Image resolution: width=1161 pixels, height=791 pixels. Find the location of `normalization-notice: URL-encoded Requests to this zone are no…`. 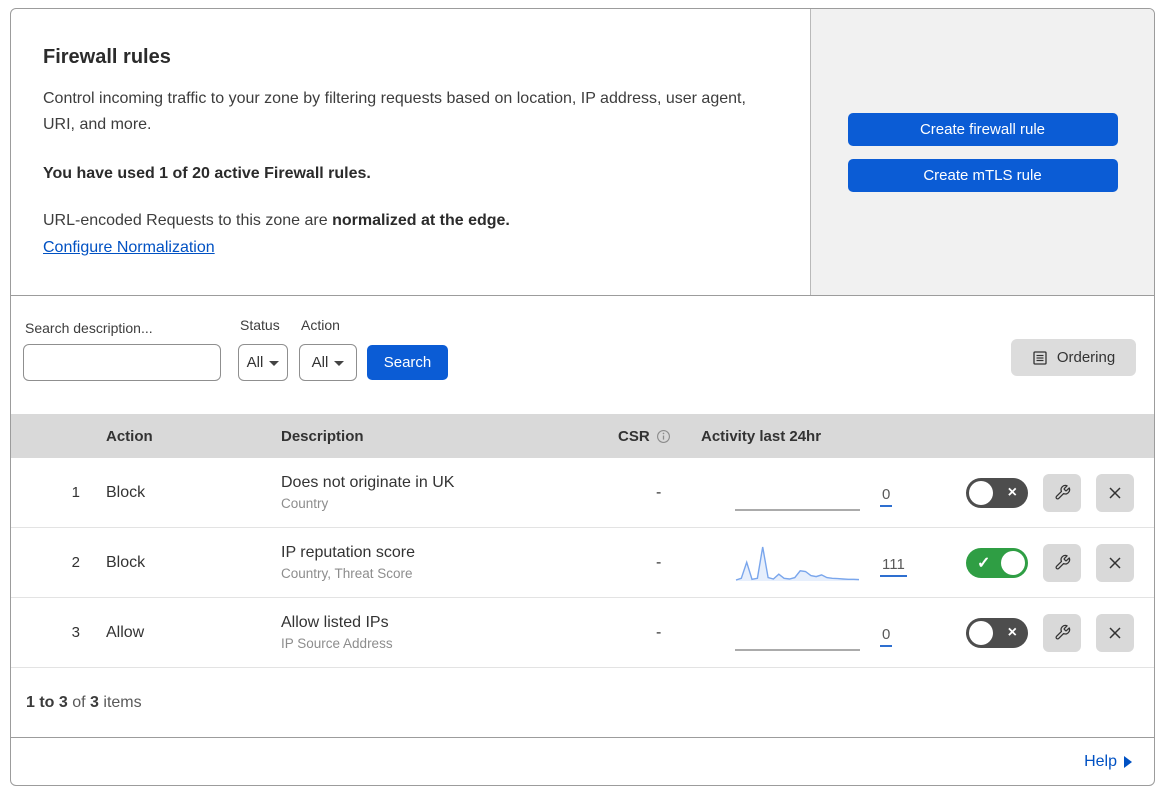

normalization-notice: URL-encoded Requests to this zone are no… is located at coordinates (405, 221).